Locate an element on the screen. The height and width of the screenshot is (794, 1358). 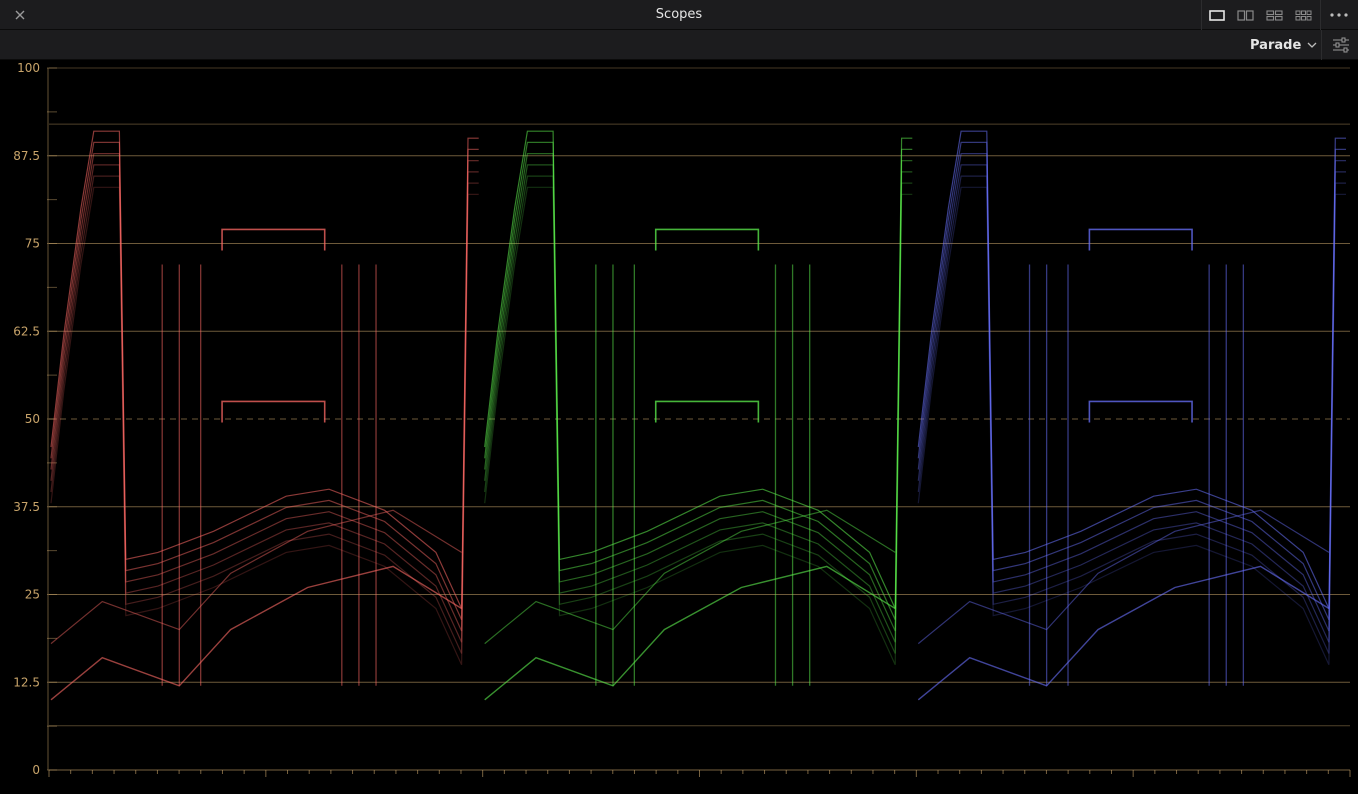
close-button is located at coordinates (20, 15).